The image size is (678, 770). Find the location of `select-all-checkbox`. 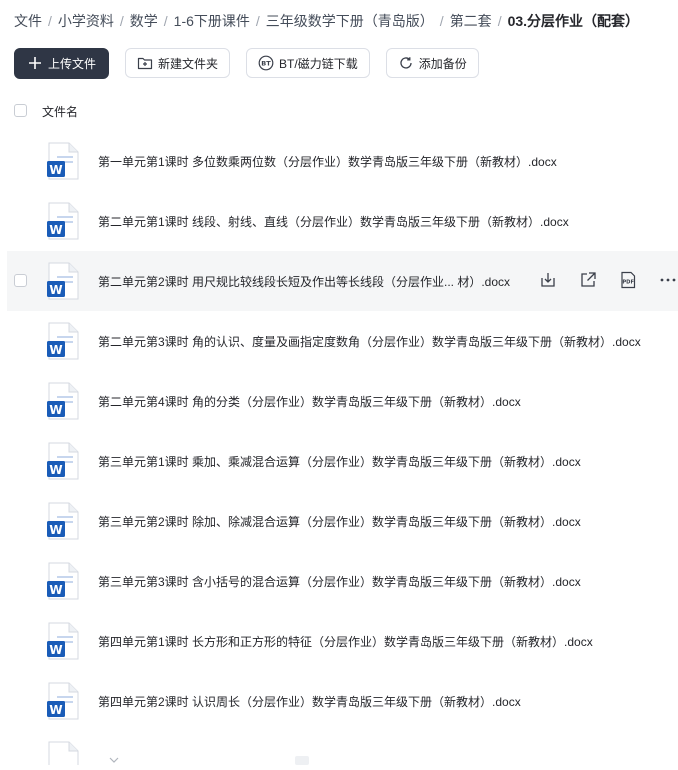

select-all-checkbox is located at coordinates (20, 110).